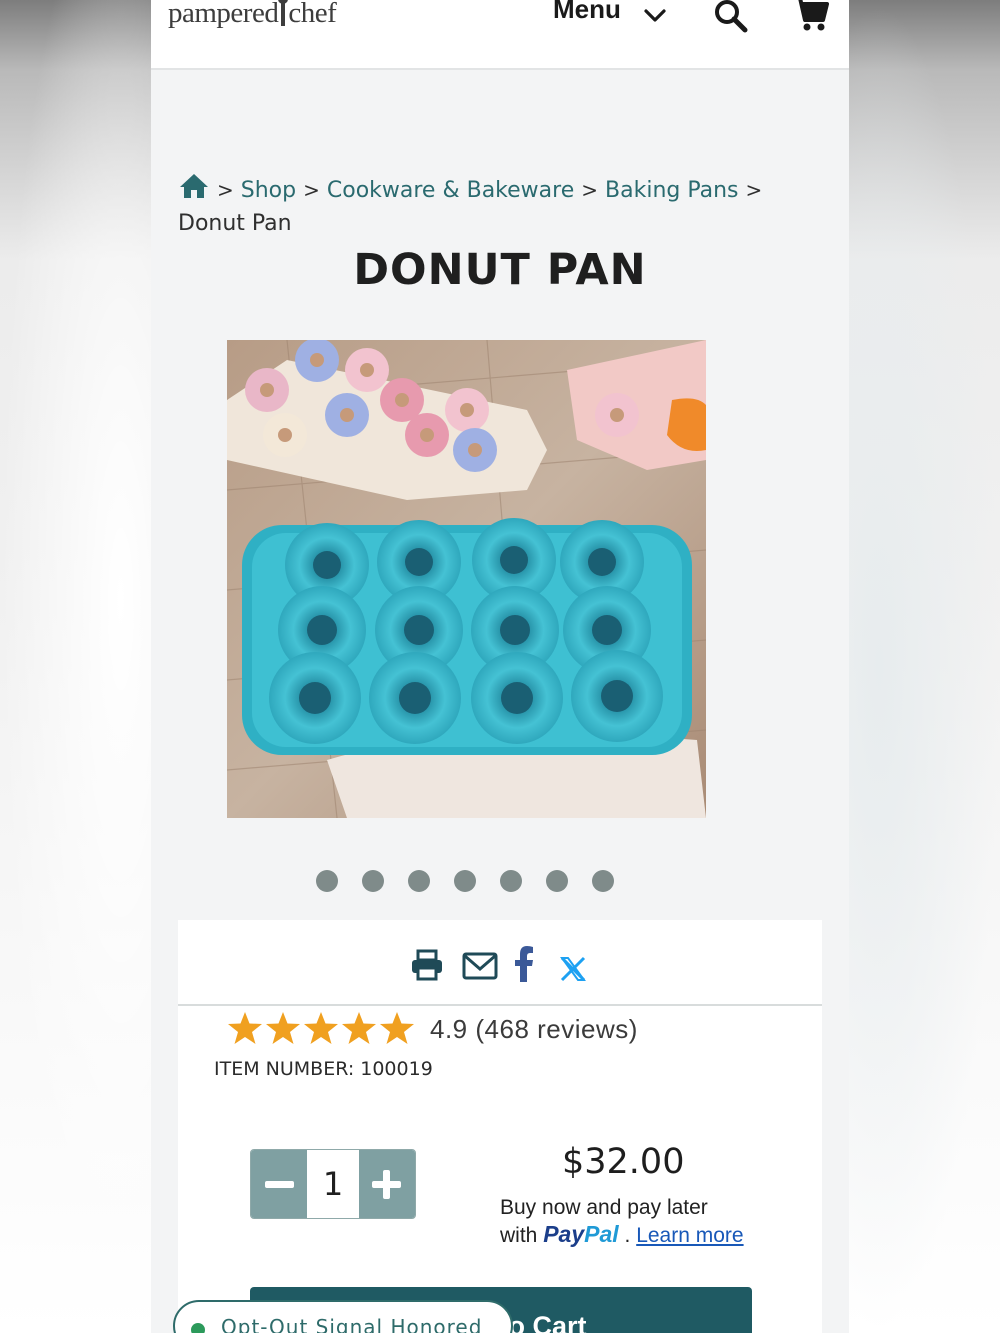  I want to click on email-icon, so click(480, 966).